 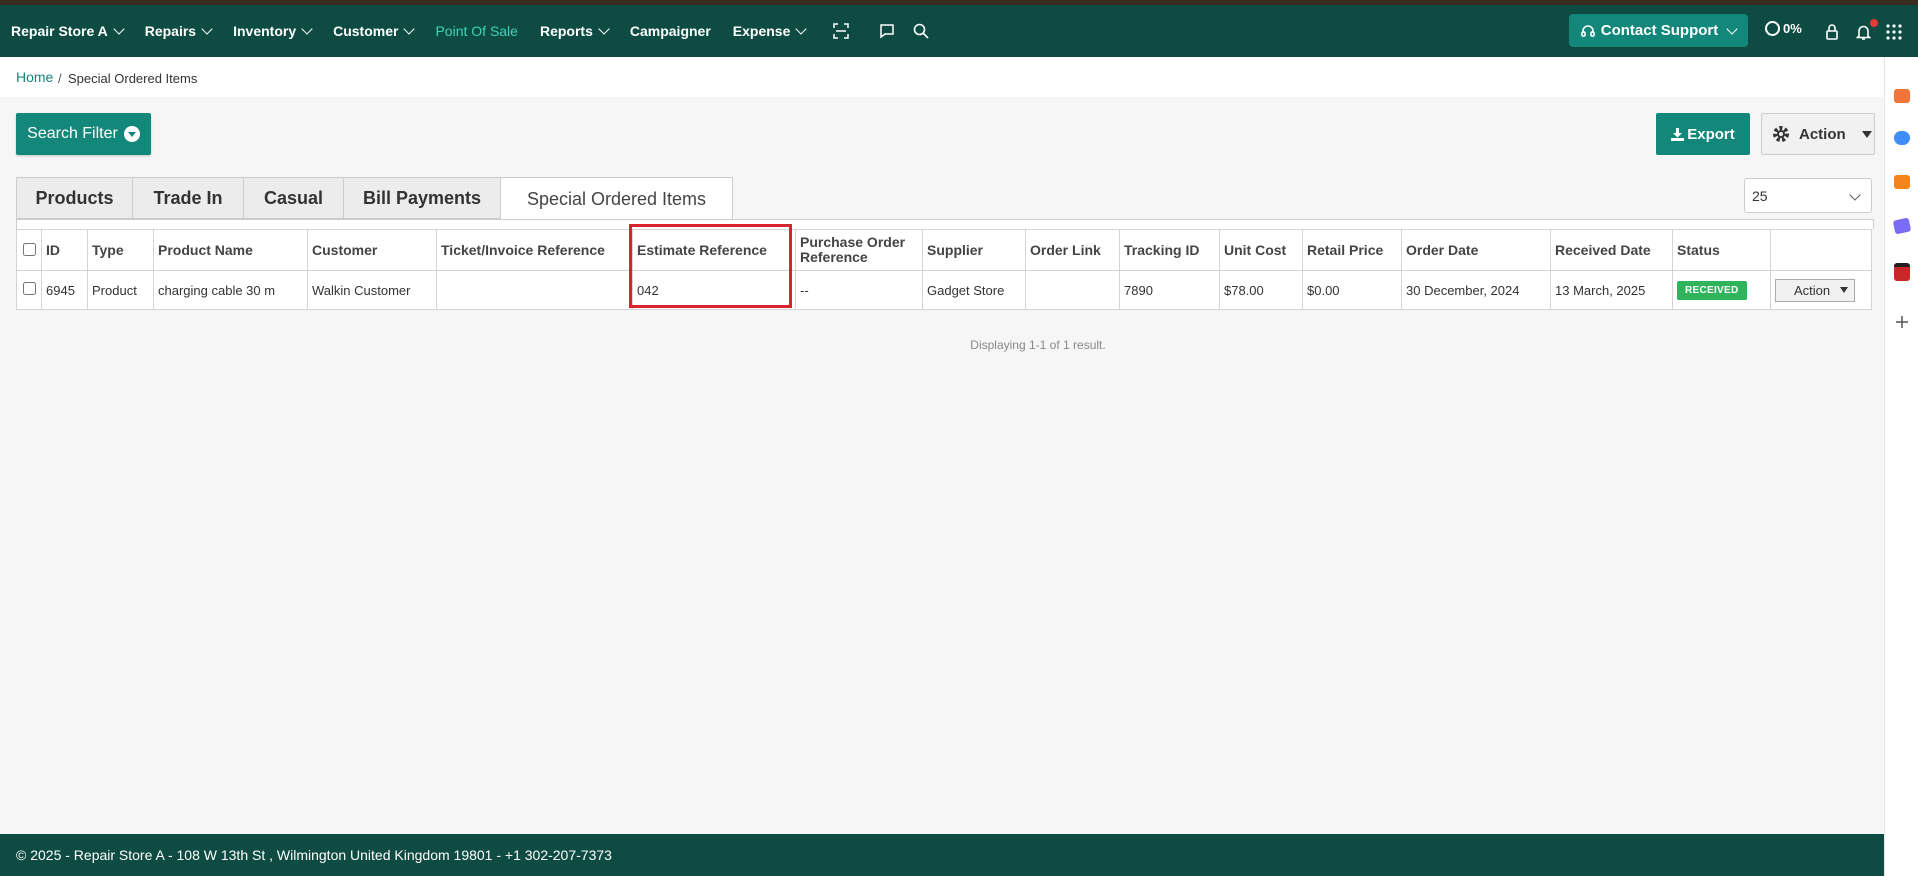 What do you see at coordinates (372, 290) in the screenshot?
I see `cell-customer: Walkin Customer` at bounding box center [372, 290].